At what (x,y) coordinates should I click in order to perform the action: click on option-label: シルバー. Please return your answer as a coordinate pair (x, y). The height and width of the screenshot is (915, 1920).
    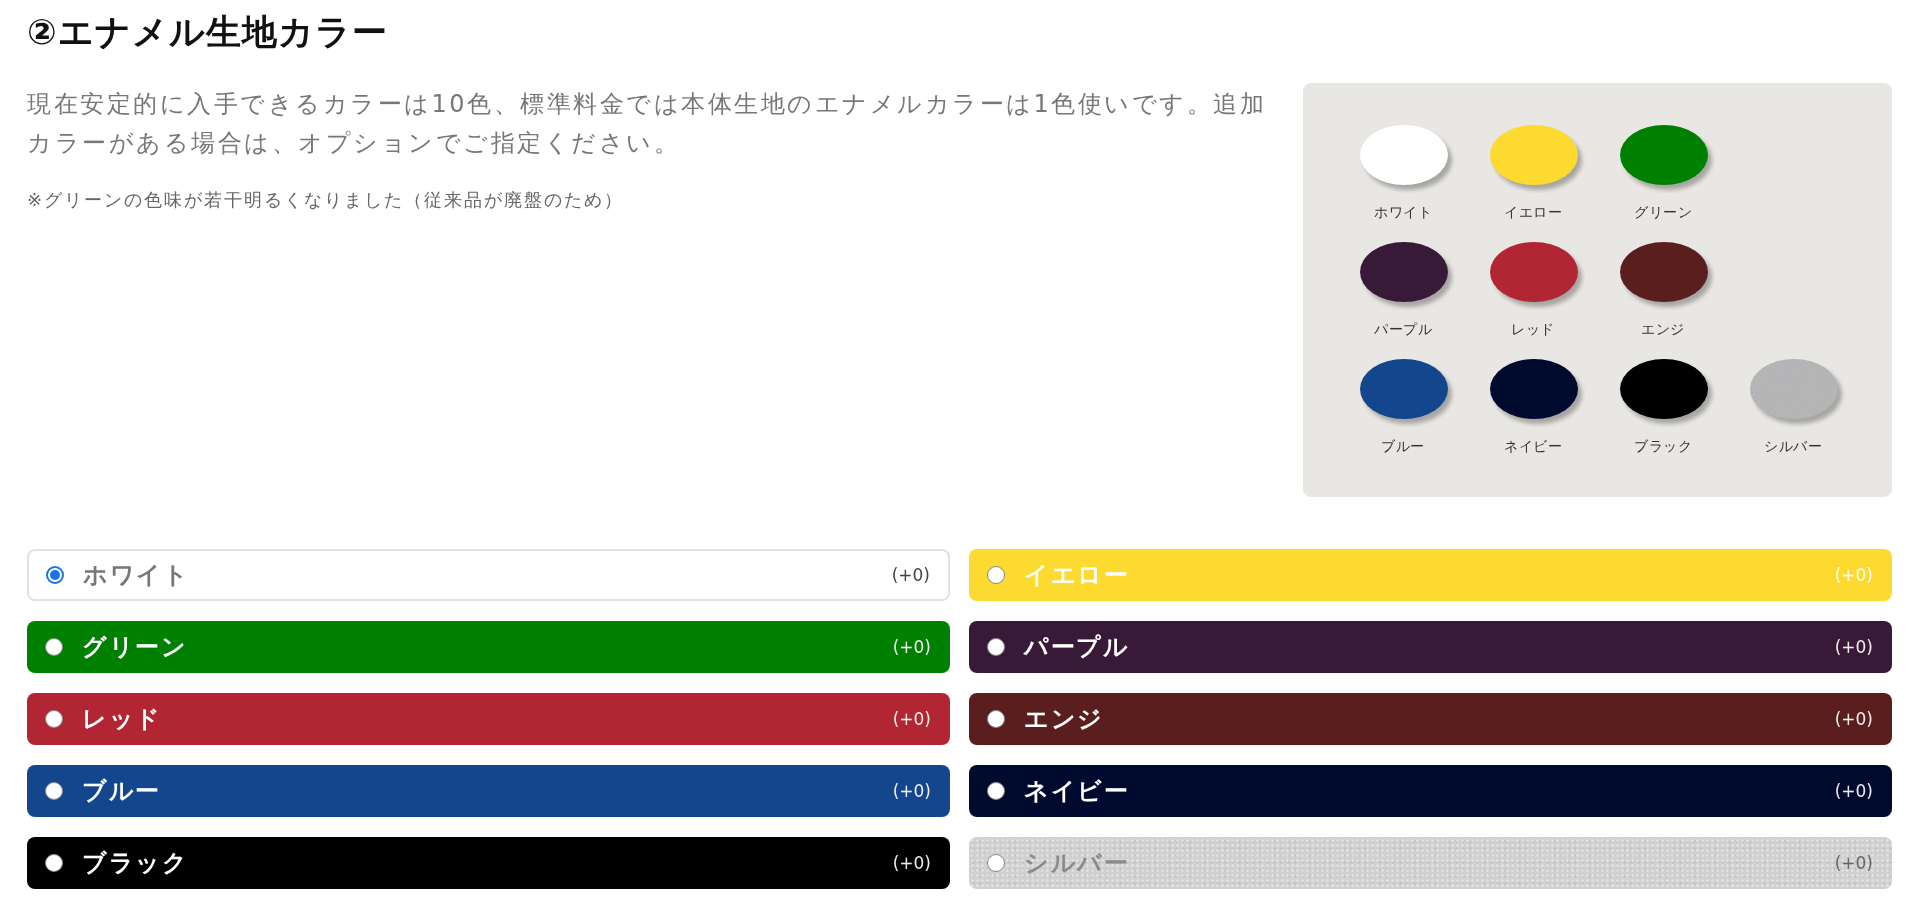
    Looking at the image, I should click on (1077, 863).